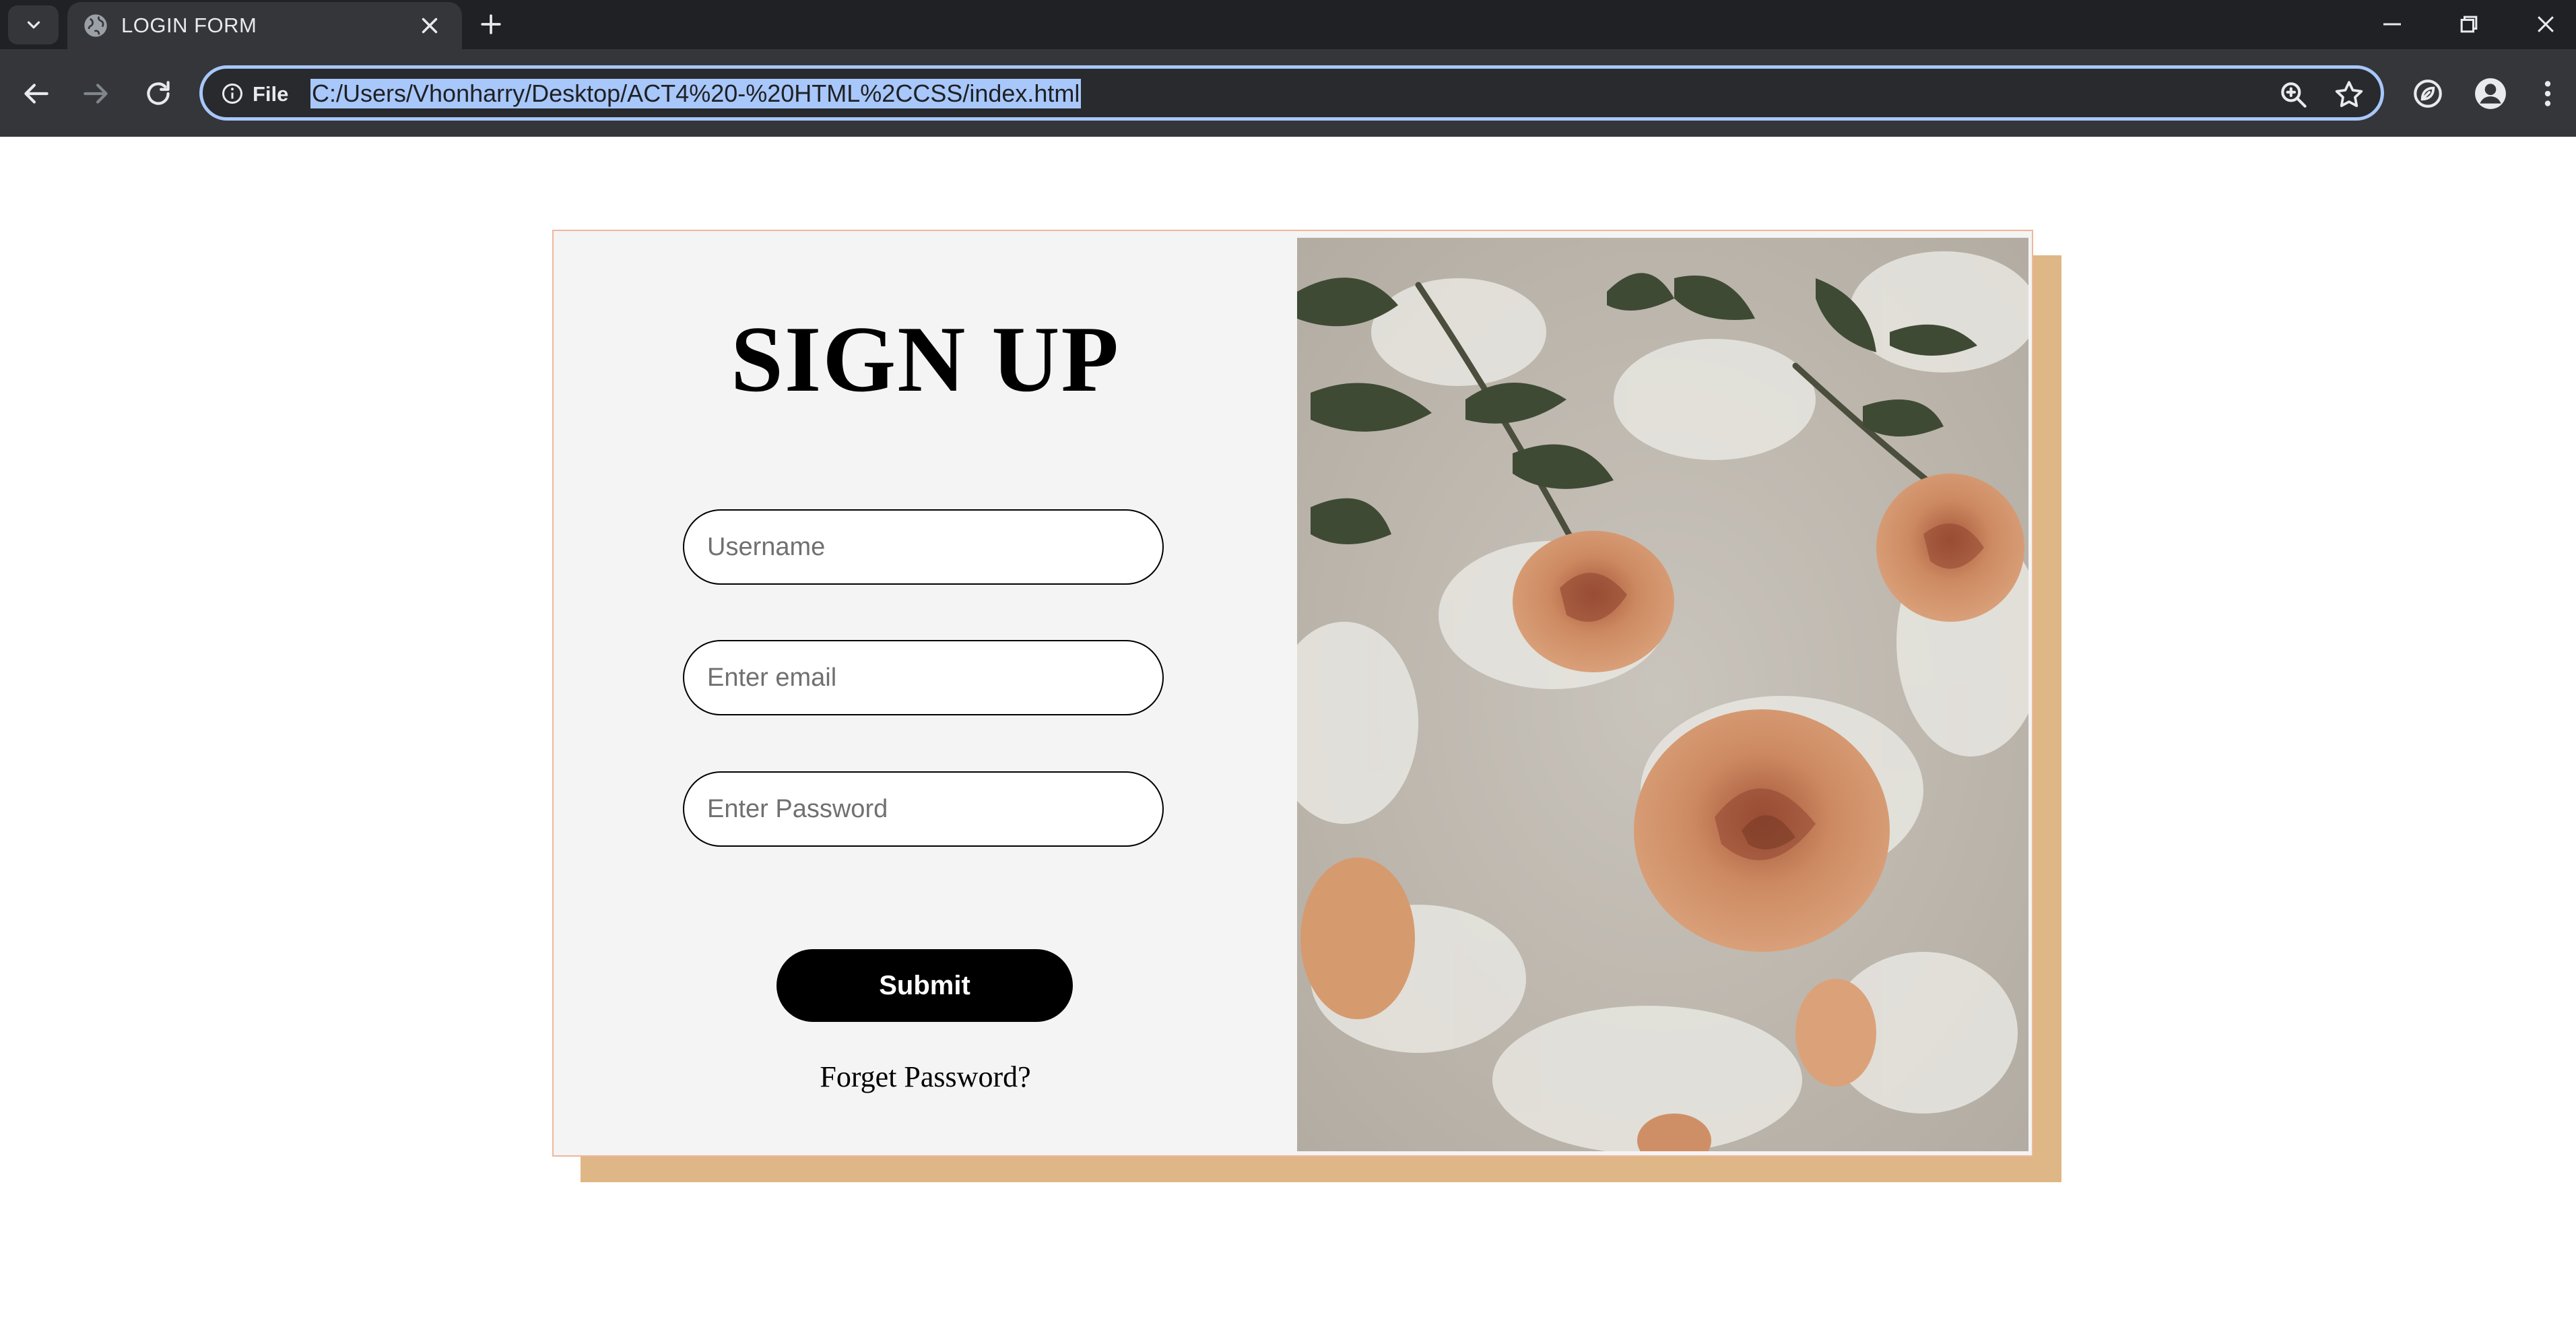 The width and height of the screenshot is (2576, 1321). I want to click on back-arrow-icon, so click(36, 93).